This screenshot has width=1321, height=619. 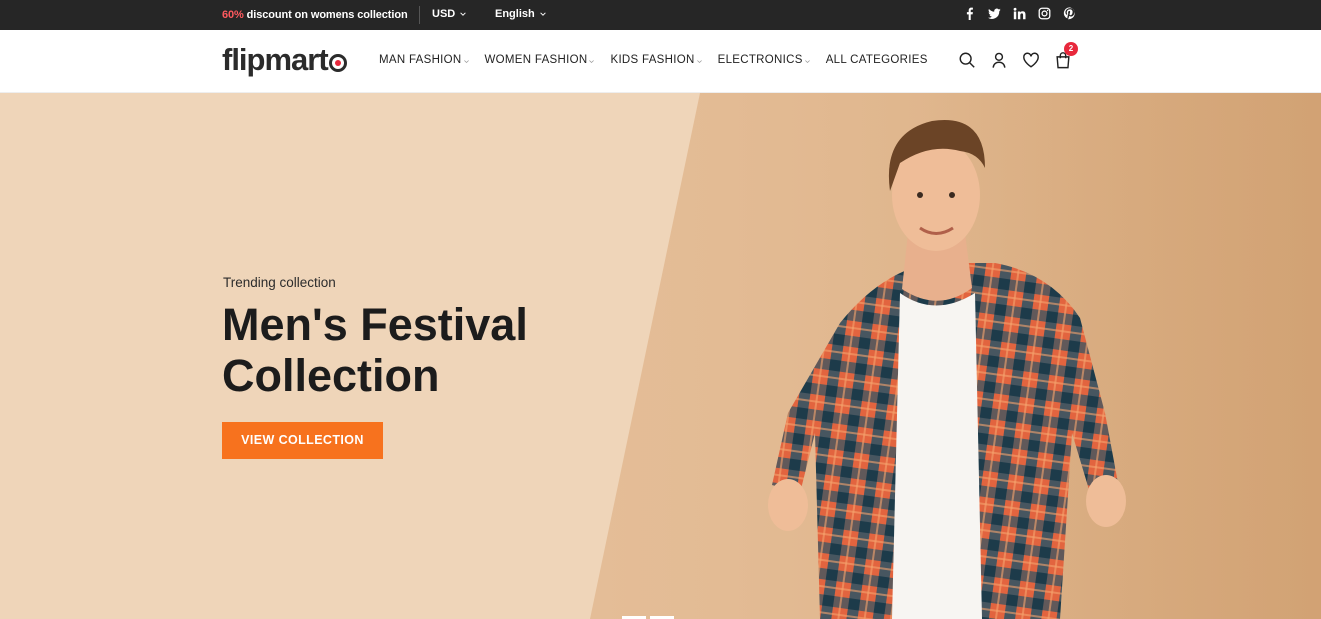 I want to click on user-icon, so click(x=999, y=60).